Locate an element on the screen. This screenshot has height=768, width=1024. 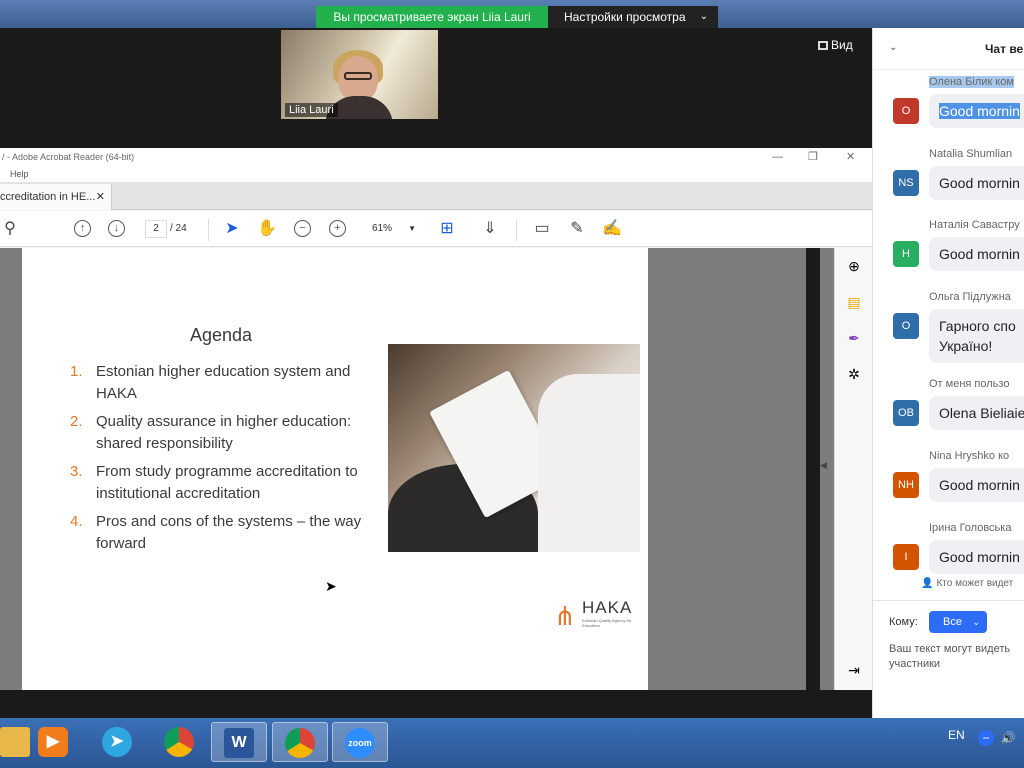
video-person-glasses is located at coordinates (358, 76).